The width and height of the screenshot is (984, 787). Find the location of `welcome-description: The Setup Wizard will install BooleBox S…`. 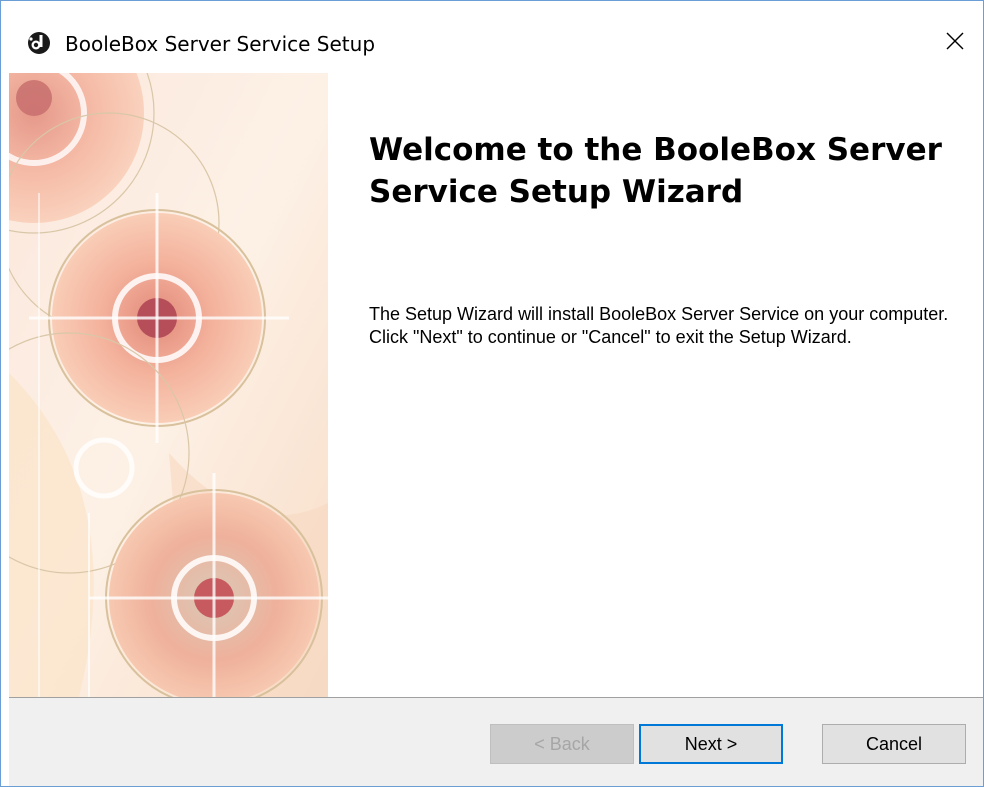

welcome-description: The Setup Wizard will install BooleBox S… is located at coordinates (659, 325).